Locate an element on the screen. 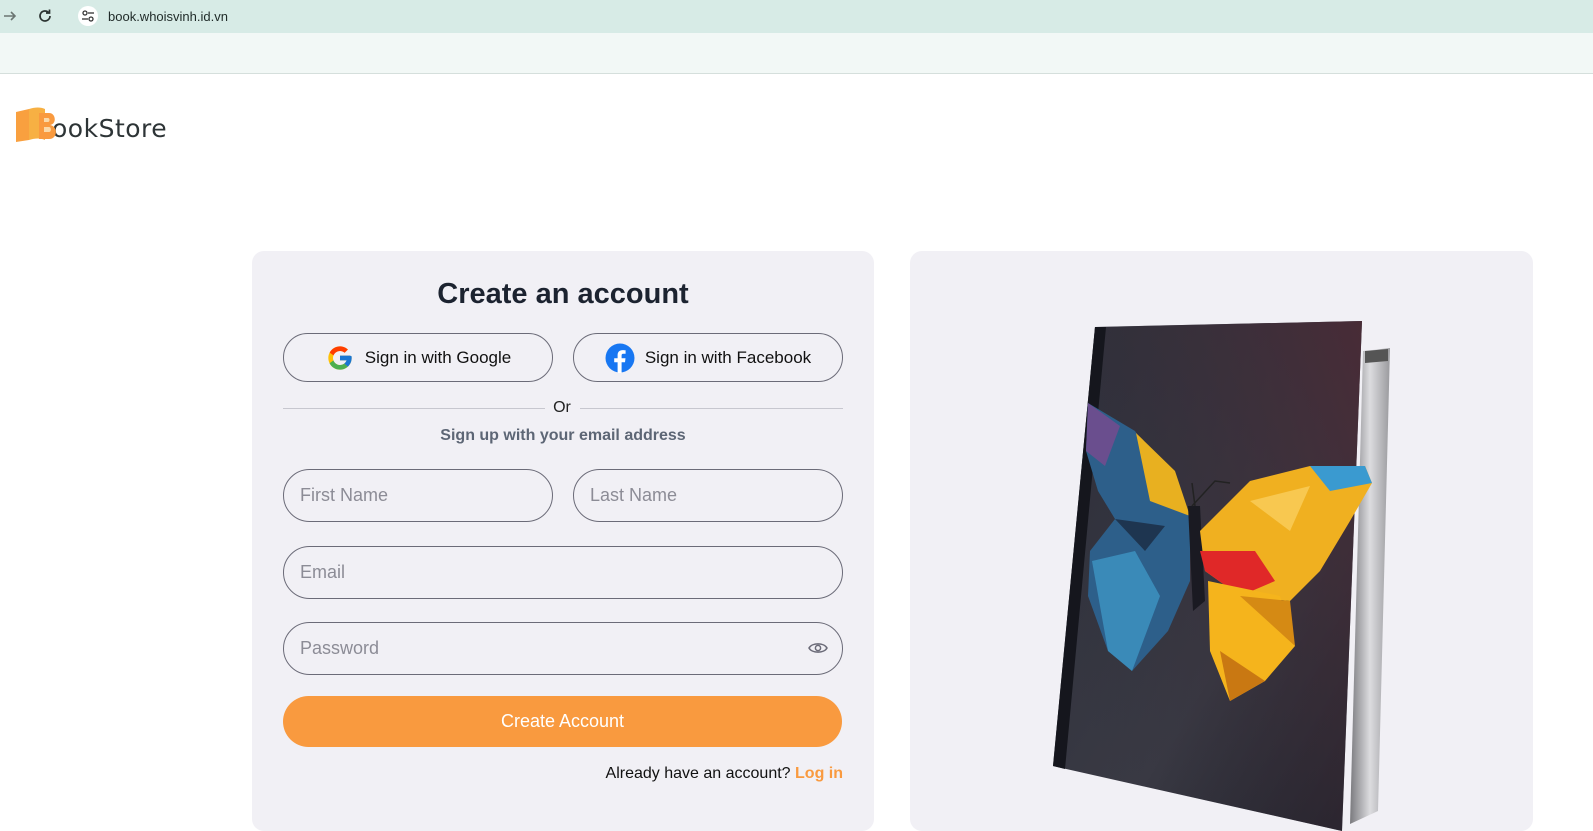  login-prompt-text: Already have an account? is located at coordinates (698, 773).